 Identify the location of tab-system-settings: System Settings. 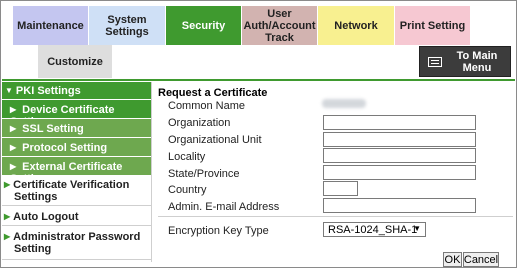
(127, 25).